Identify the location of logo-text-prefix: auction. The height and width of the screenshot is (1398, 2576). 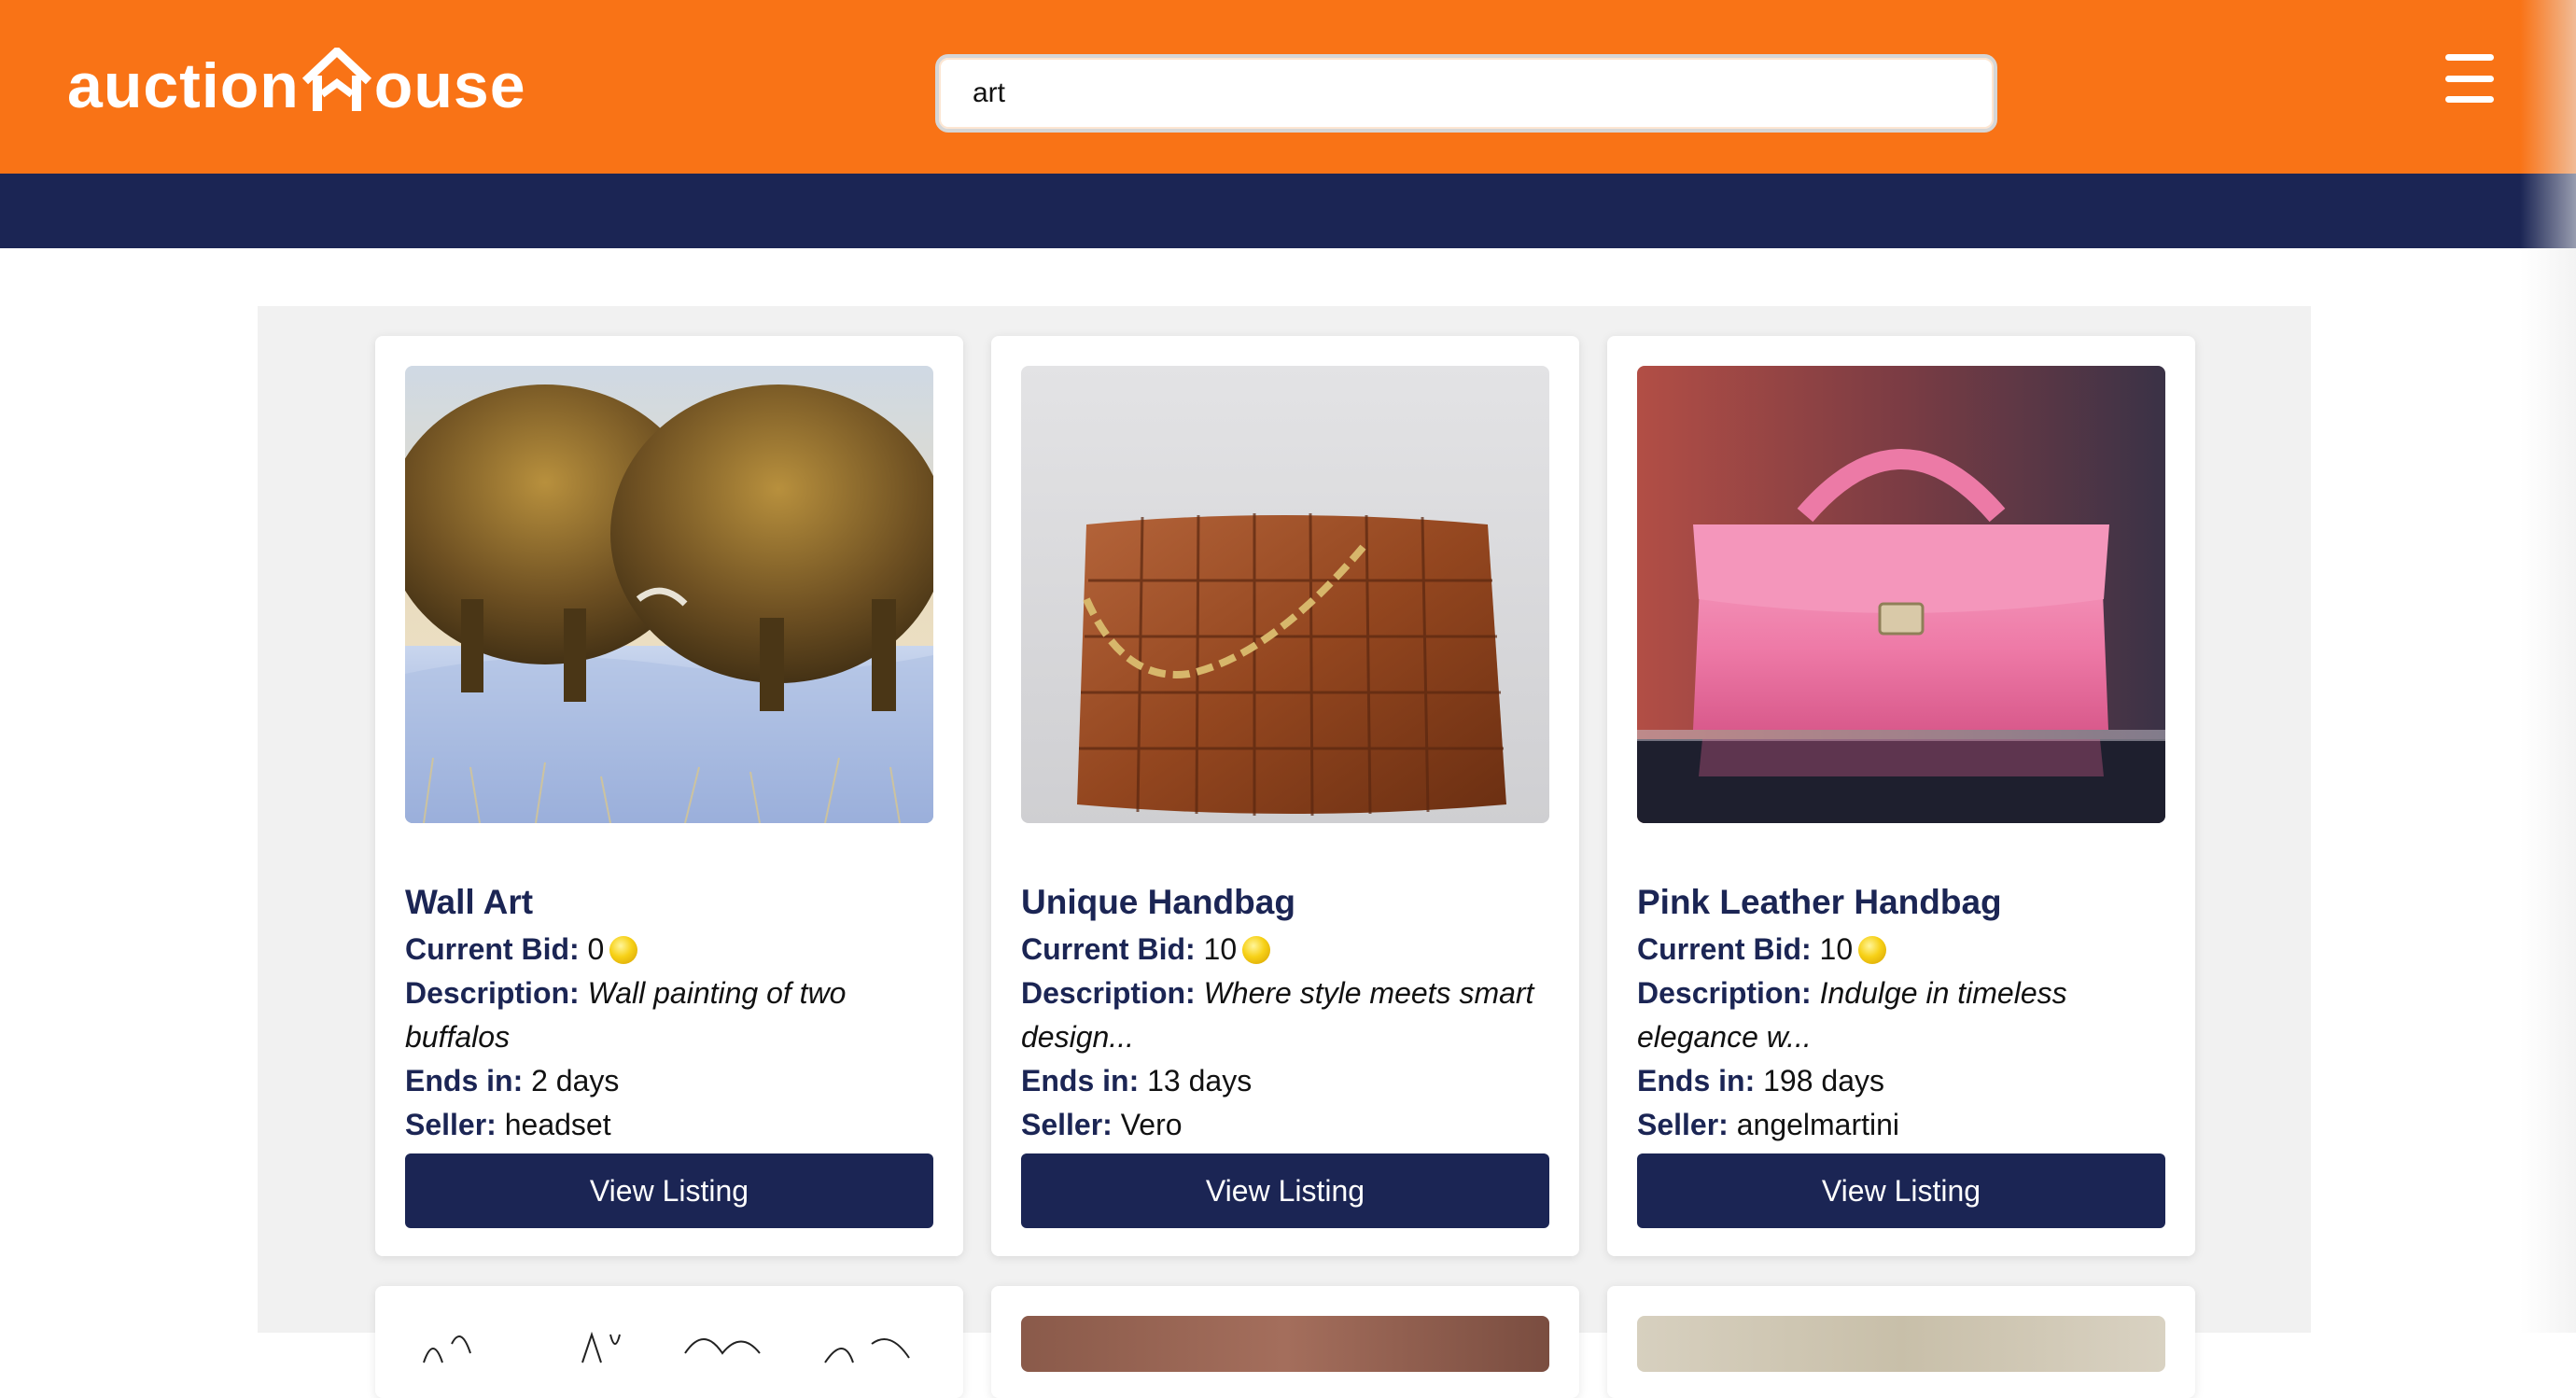
(183, 85).